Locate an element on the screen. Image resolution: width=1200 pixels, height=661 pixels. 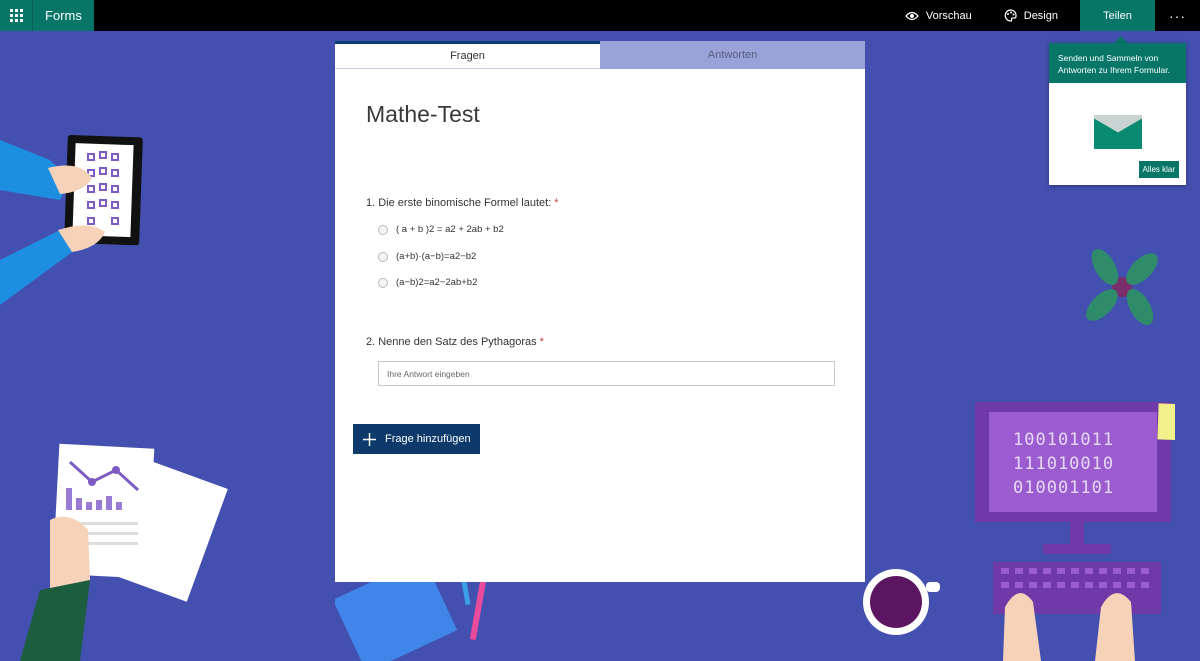
binary-line: 100101011 is located at coordinates (1064, 440).